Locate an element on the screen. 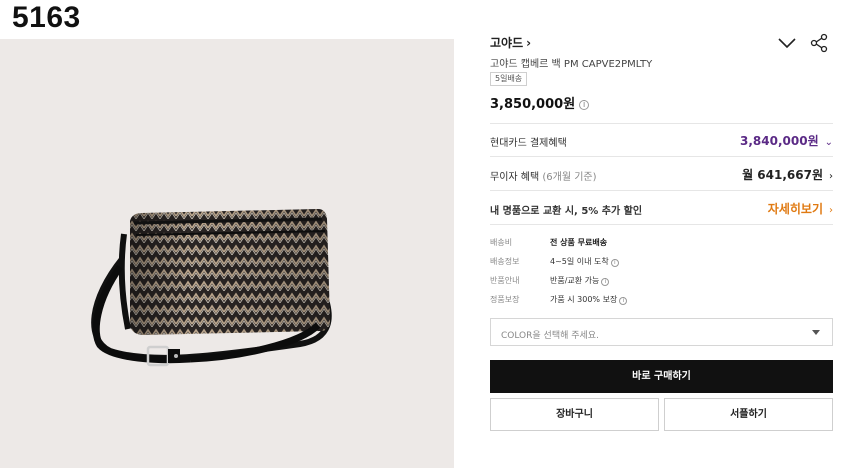 Image resolution: width=860 pixels, height=468 pixels. installment-row: 무이자 혜택 (6개월 기준) 월 641,667원 › is located at coordinates (661, 174).